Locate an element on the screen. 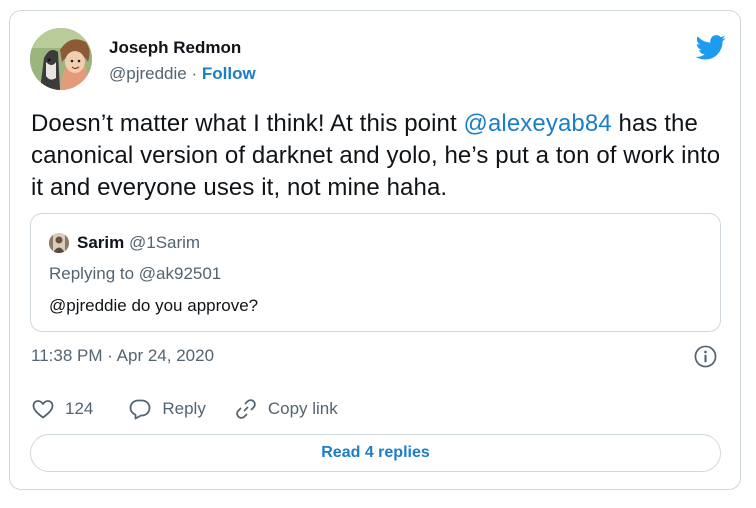 This screenshot has height=508, width=756. follow-button: Follow is located at coordinates (229, 73).